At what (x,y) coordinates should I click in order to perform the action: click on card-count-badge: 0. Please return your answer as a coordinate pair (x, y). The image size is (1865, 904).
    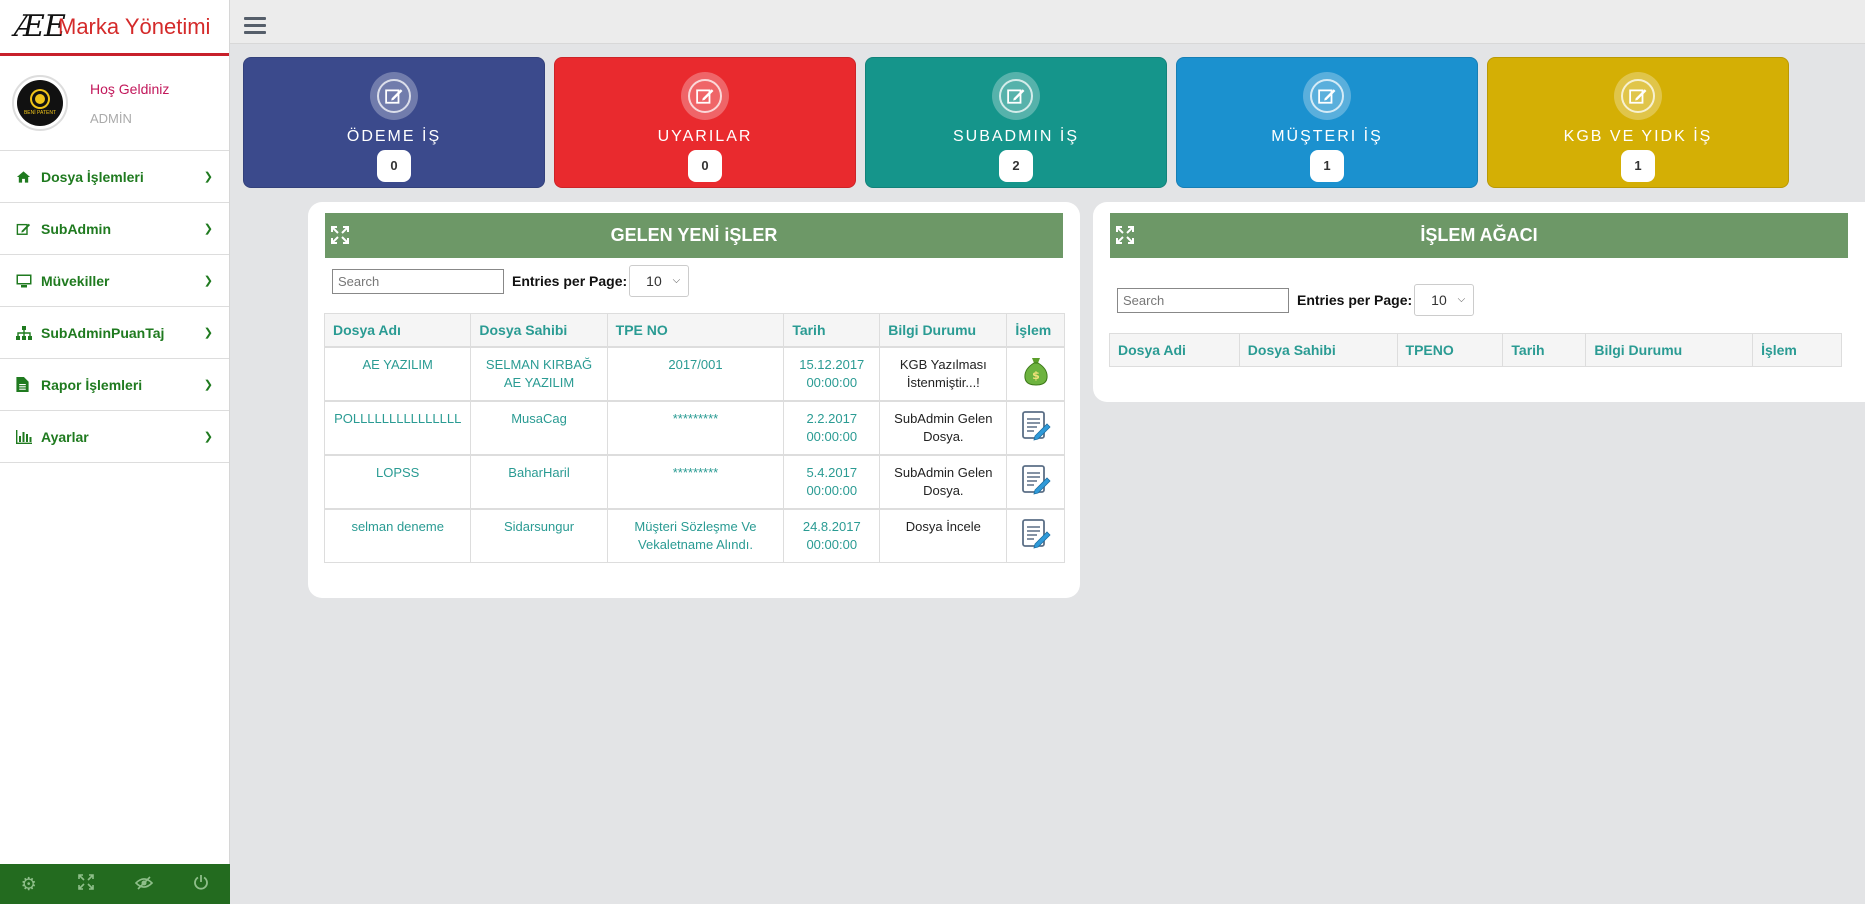
    Looking at the image, I should click on (394, 166).